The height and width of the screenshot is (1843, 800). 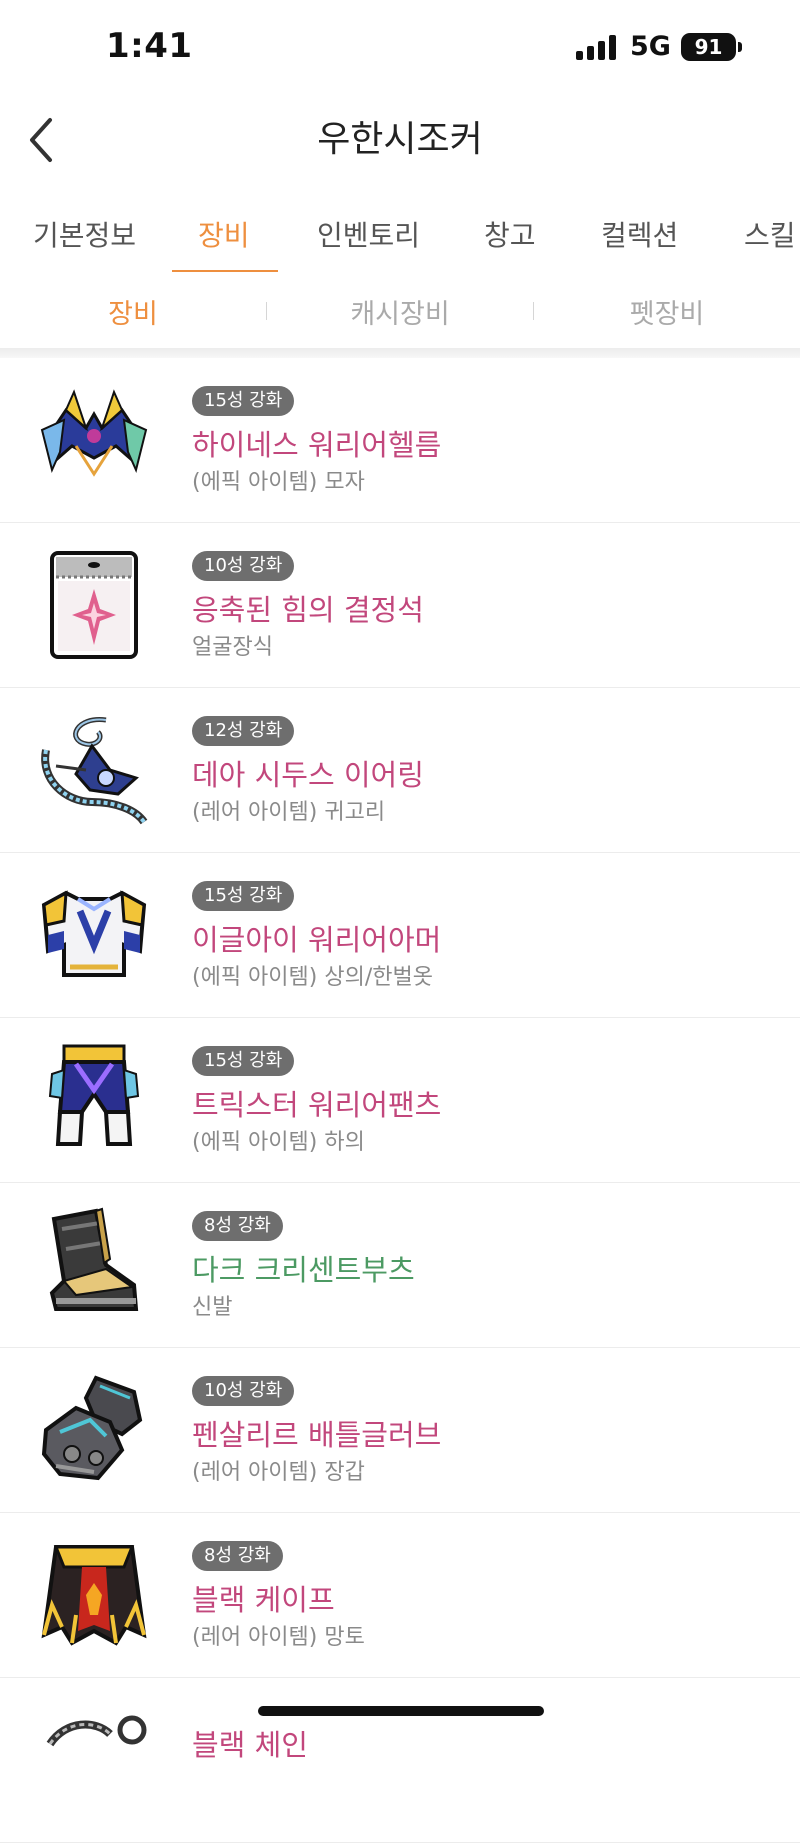 I want to click on list-item: 10성 강화 펜살리르 배틀글러브 (레어 아이템) 장갑, so click(x=400, y=1430).